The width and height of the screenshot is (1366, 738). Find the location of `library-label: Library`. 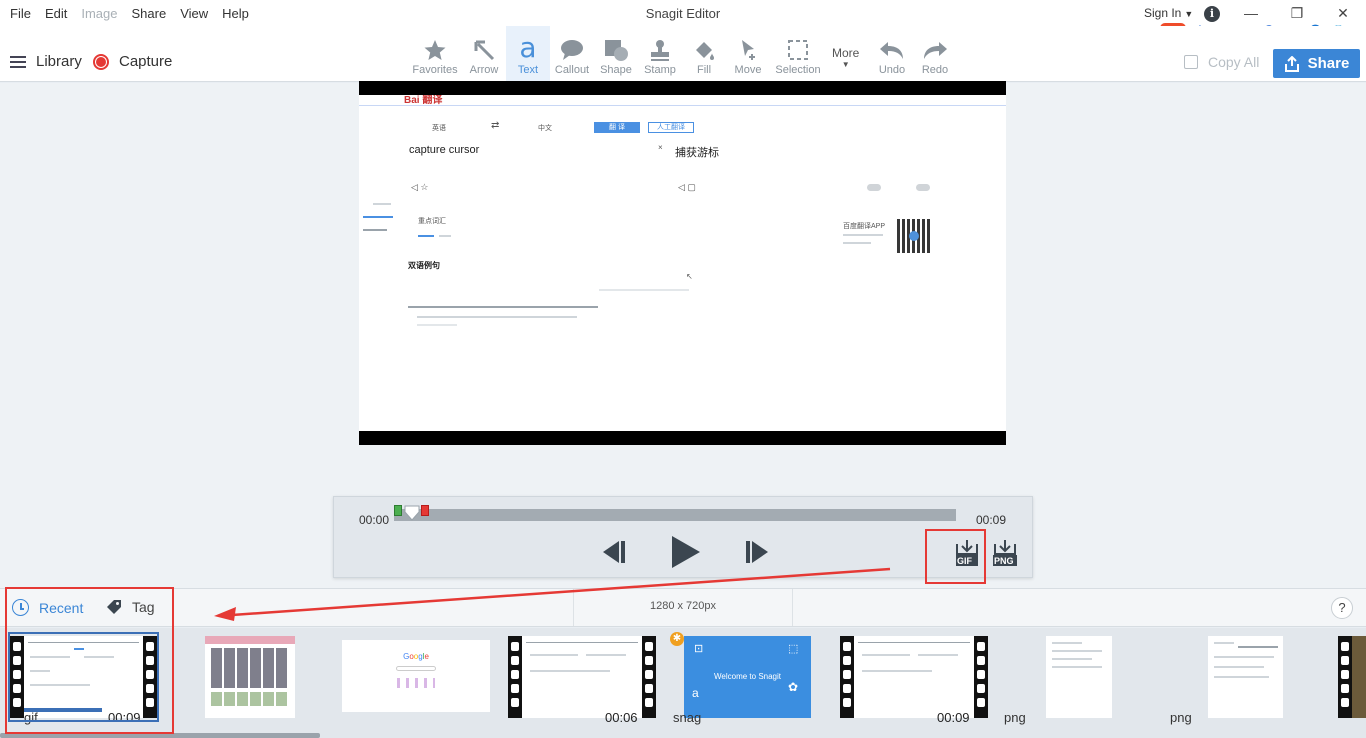

library-label: Library is located at coordinates (59, 61).